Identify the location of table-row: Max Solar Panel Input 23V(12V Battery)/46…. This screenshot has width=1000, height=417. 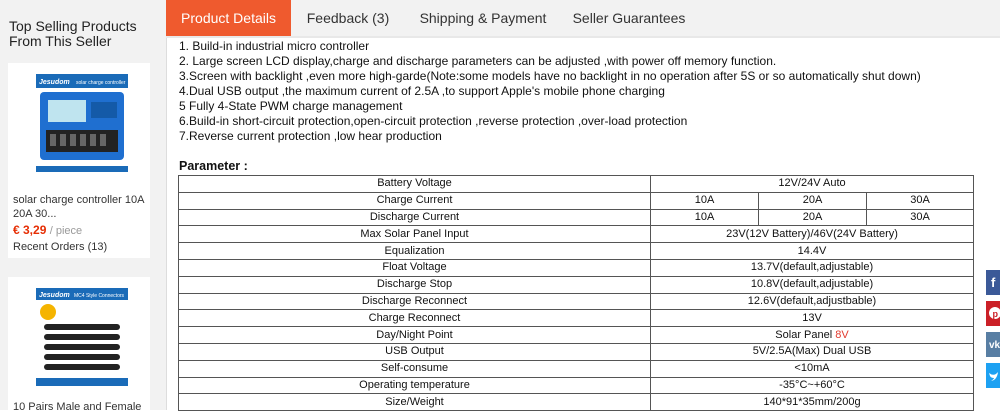
(576, 234).